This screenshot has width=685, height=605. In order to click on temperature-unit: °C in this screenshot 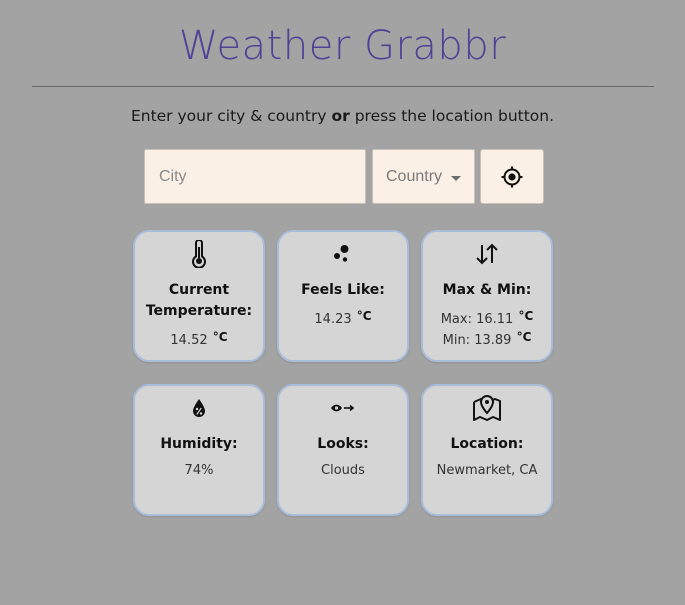, I will do `click(220, 337)`.